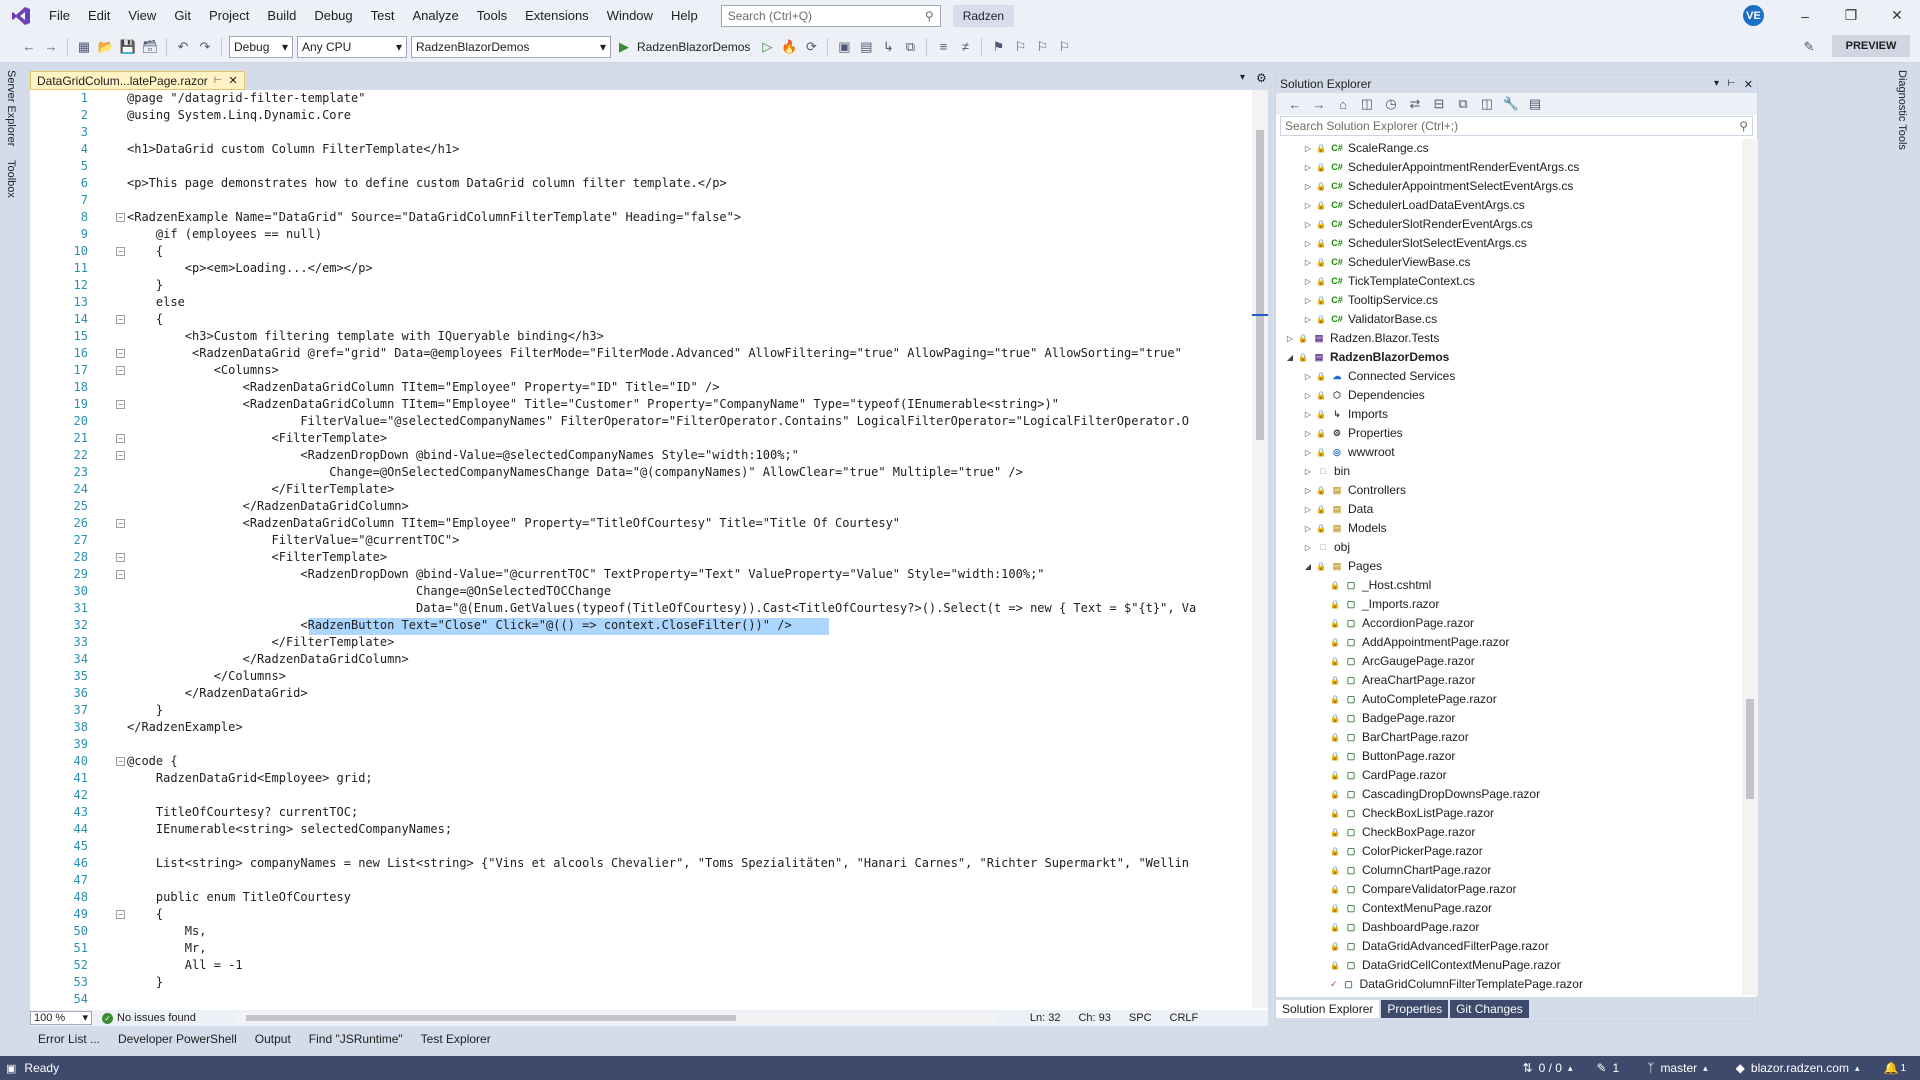  What do you see at coordinates (156, 302) in the screenshot?
I see `code-line: else` at bounding box center [156, 302].